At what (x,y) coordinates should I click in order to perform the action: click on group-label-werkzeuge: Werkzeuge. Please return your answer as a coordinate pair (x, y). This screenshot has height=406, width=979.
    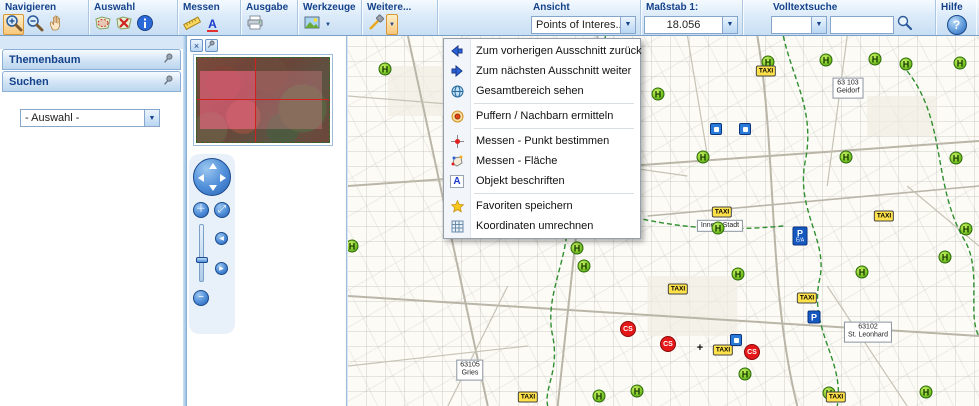
    Looking at the image, I should click on (329, 7).